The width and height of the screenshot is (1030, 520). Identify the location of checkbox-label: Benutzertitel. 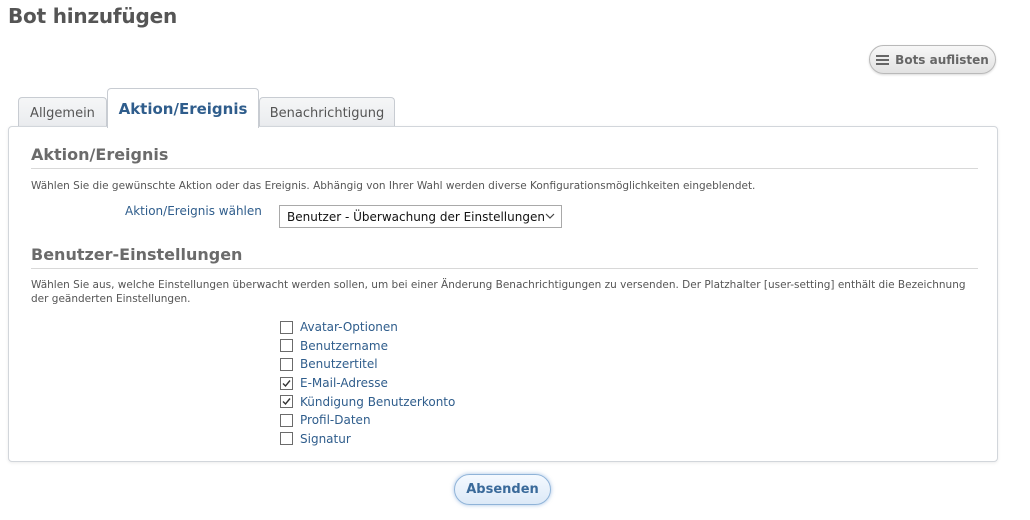
(339, 364).